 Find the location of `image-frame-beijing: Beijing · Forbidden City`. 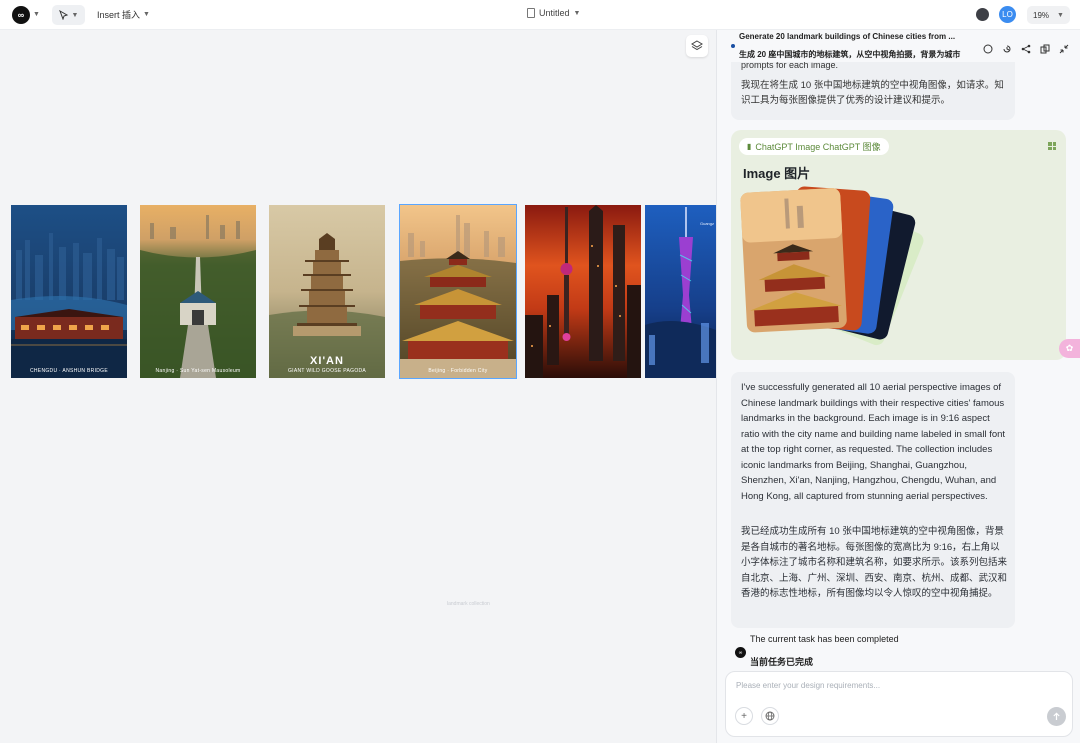

image-frame-beijing: Beijing · Forbidden City is located at coordinates (458, 291).